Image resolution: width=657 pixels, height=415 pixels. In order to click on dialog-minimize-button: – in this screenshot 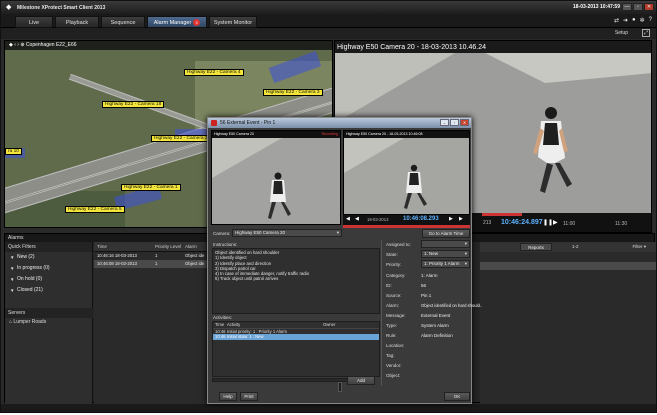, I will do `click(444, 122)`.